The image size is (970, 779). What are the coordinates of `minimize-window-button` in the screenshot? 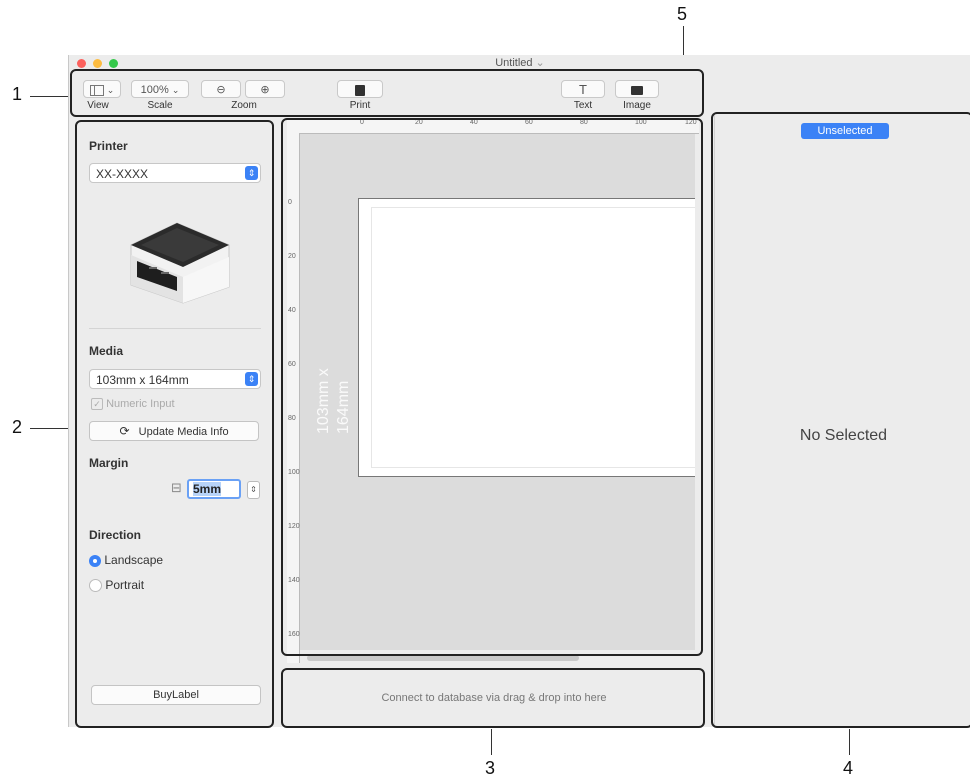 It's located at (97, 63).